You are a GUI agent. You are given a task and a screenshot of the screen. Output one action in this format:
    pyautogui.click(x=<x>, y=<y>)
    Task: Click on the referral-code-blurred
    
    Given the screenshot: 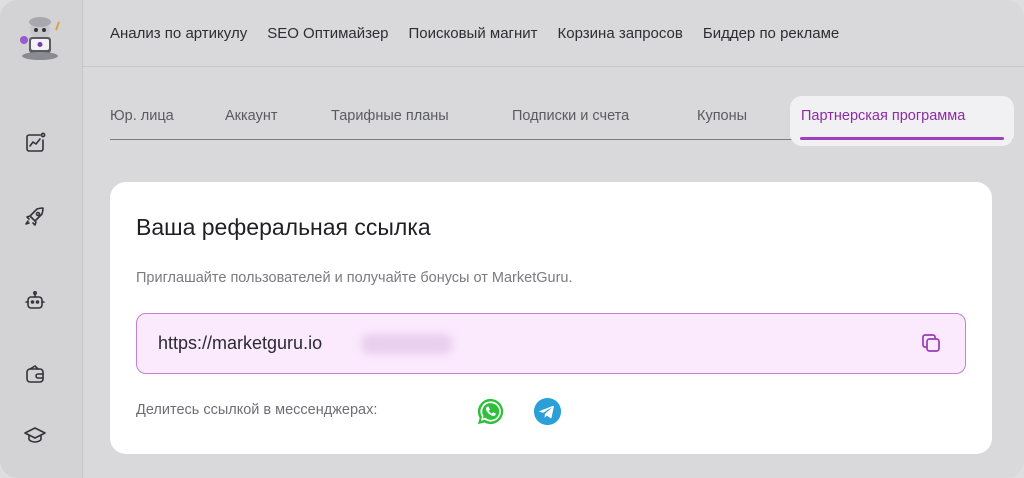 What is the action you would take?
    pyautogui.click(x=407, y=344)
    